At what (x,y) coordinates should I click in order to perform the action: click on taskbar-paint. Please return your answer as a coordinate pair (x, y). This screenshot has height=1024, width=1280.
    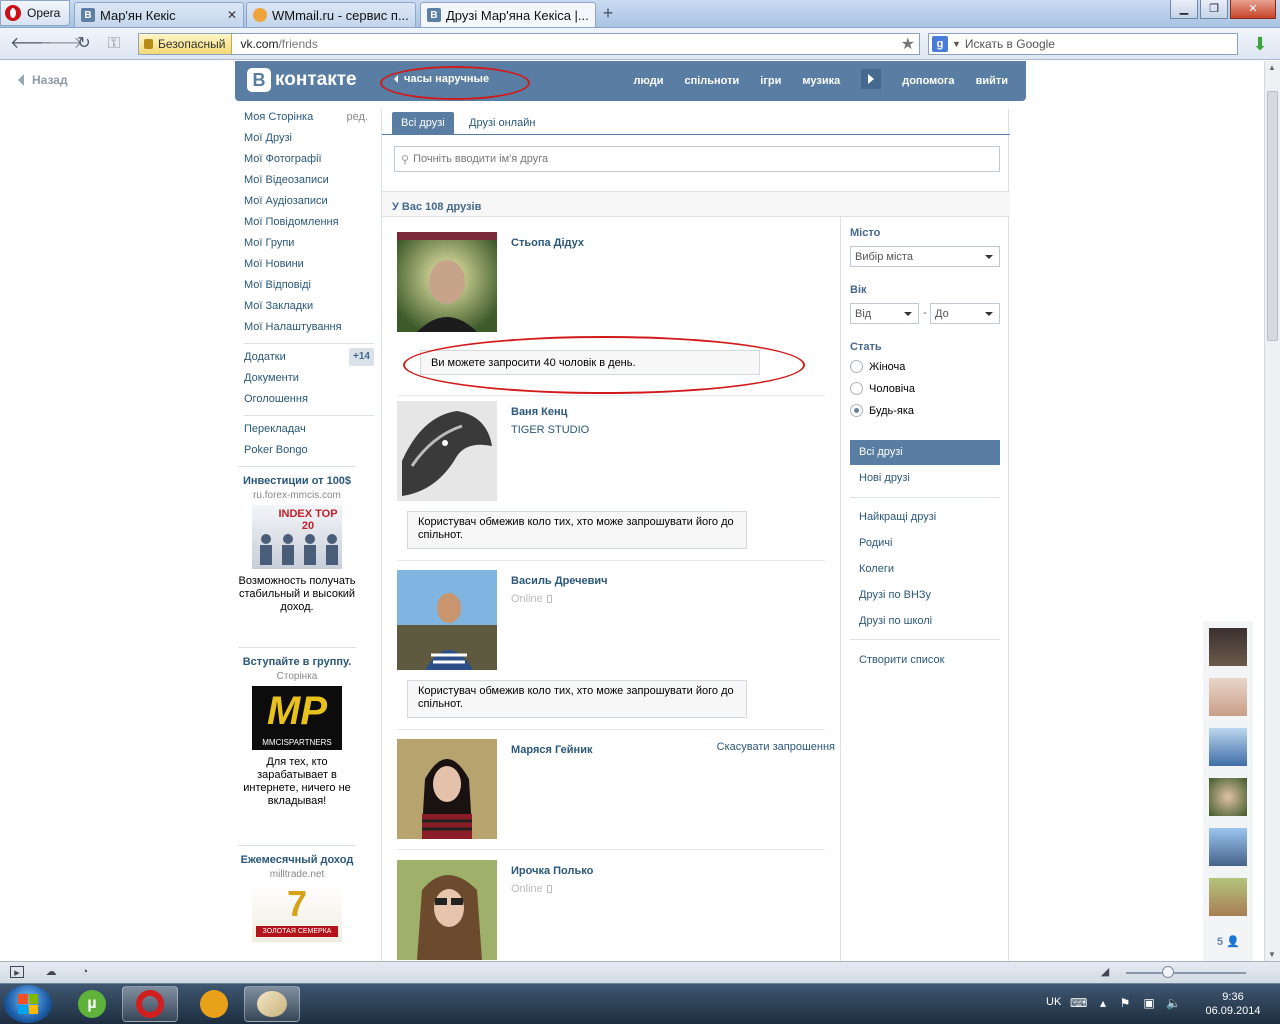
    Looking at the image, I should click on (272, 1004).